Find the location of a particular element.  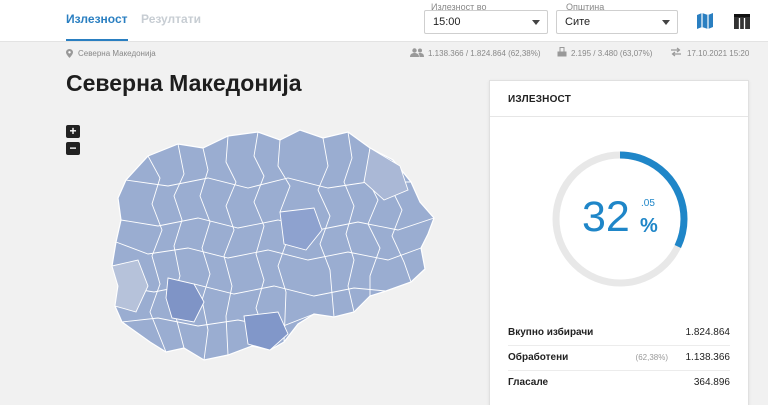

zoom-in-button: + is located at coordinates (73, 131).